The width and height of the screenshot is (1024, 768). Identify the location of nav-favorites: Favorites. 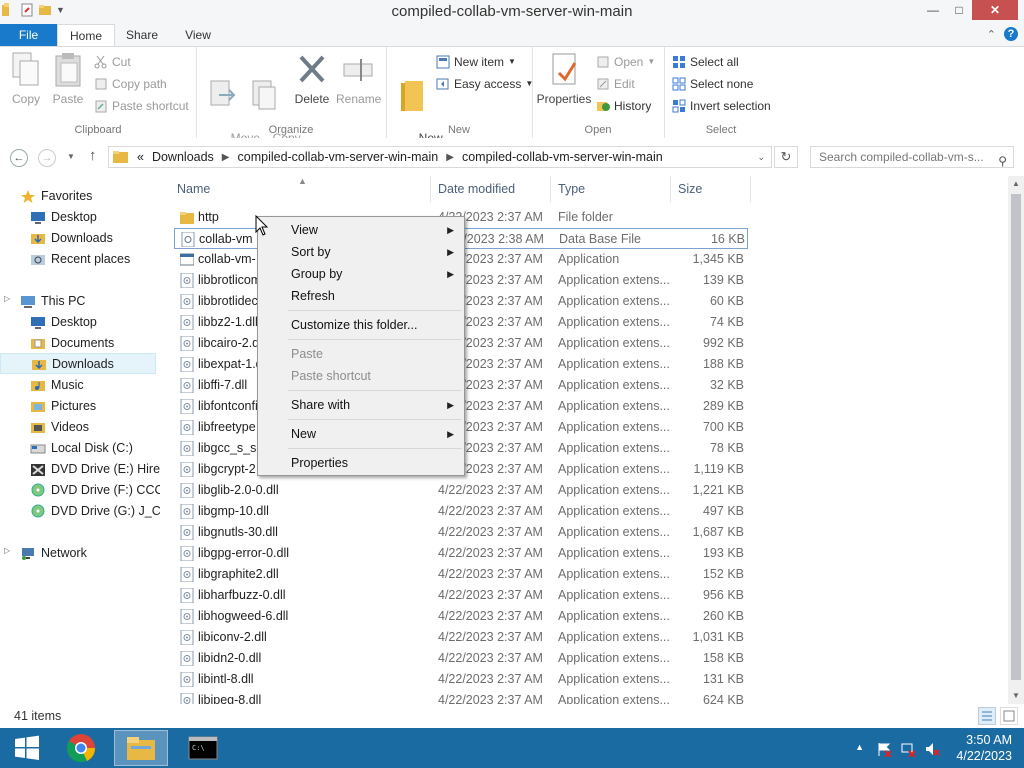
(88, 195).